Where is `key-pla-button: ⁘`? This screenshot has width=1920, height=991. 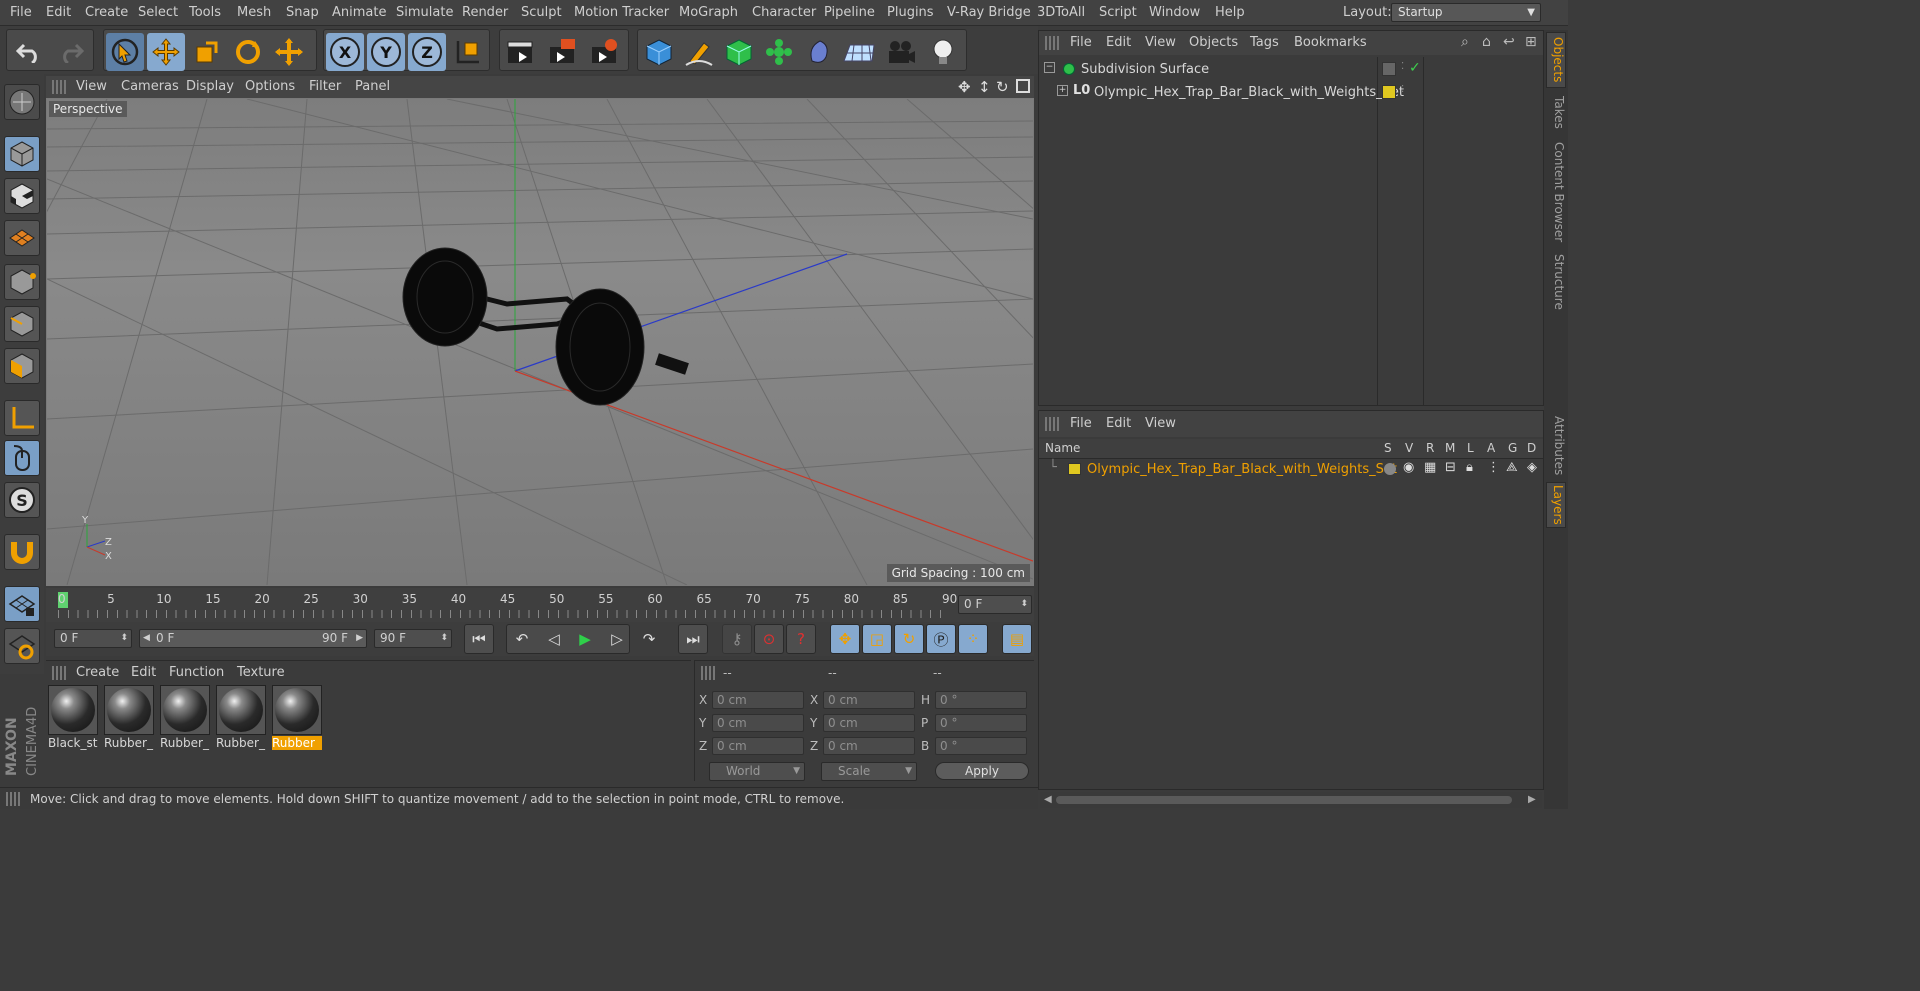 key-pla-button: ⁘ is located at coordinates (973, 639).